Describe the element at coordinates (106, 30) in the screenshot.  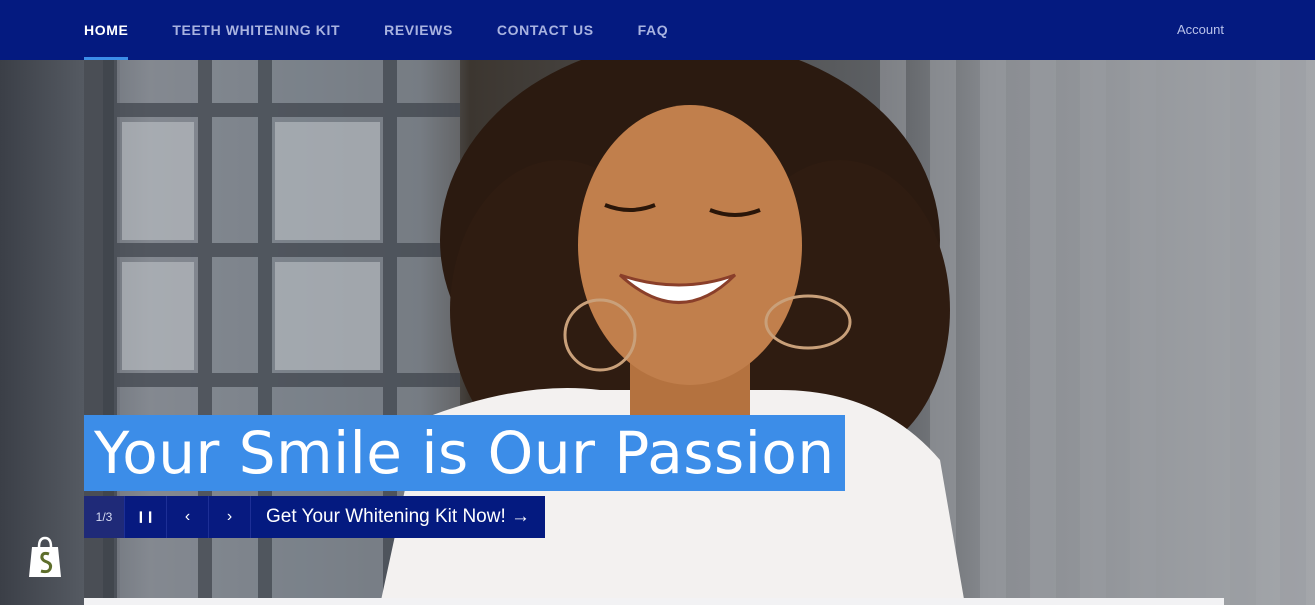
I see `nav-home: HOME` at that location.